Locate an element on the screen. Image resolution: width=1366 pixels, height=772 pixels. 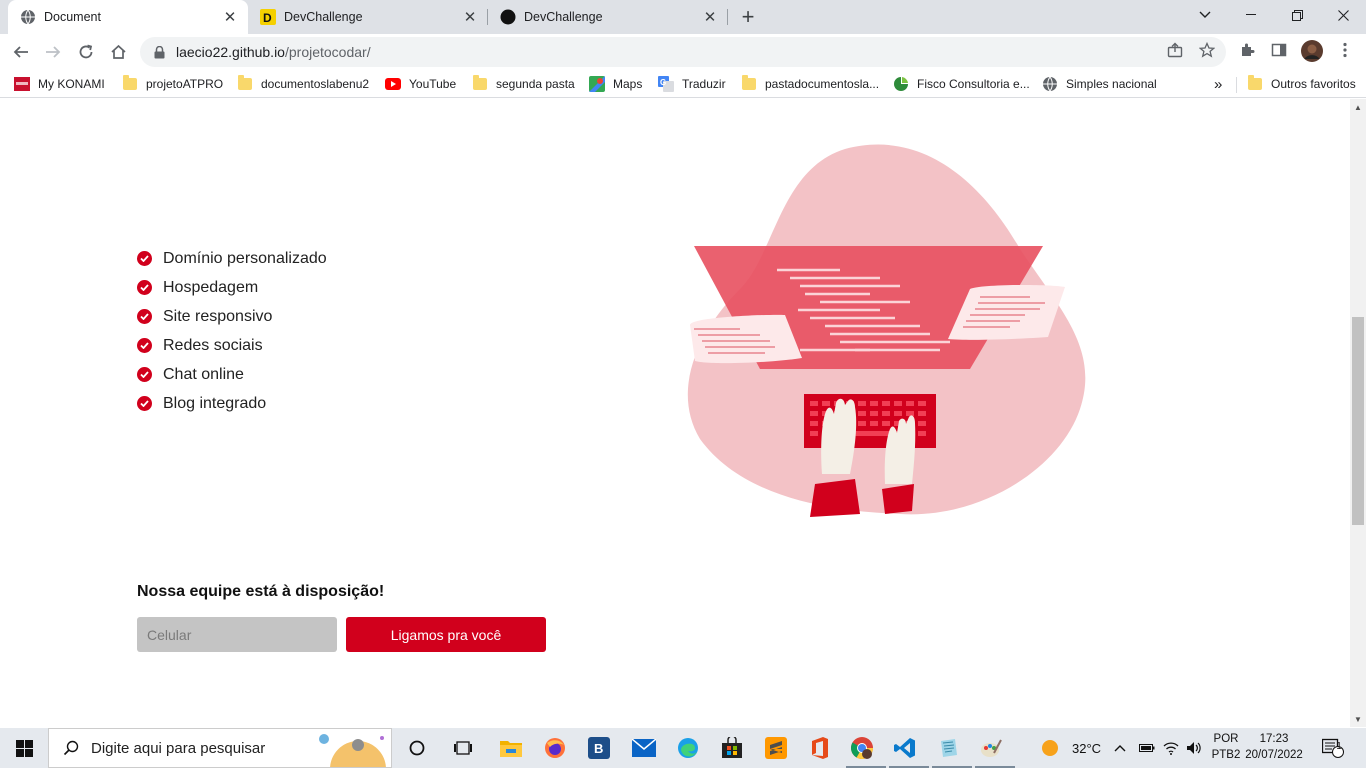
chrome-icon is located at coordinates (866, 750).